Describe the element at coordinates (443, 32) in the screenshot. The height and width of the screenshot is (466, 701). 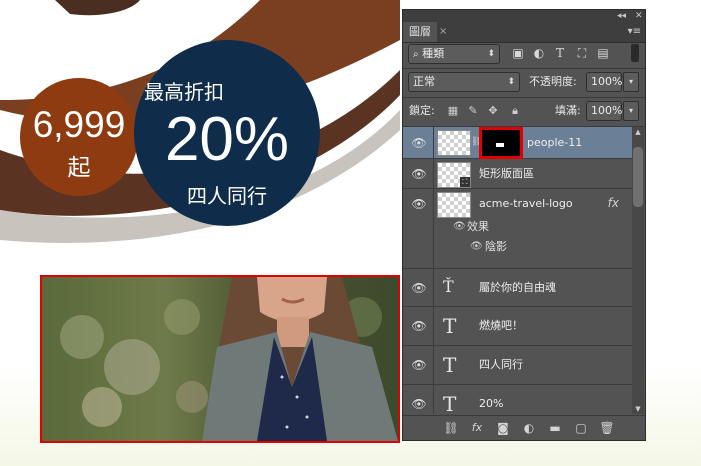
I see `tab-close-icon: ×` at that location.